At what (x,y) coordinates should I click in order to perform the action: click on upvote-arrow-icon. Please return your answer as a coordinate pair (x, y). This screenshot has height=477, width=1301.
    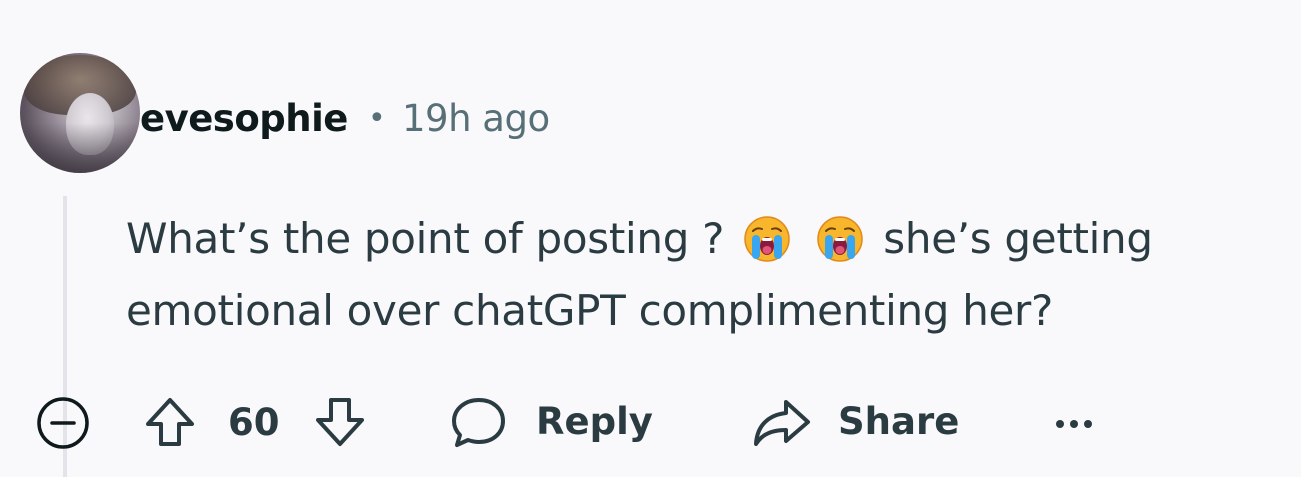
    Looking at the image, I should click on (170, 422).